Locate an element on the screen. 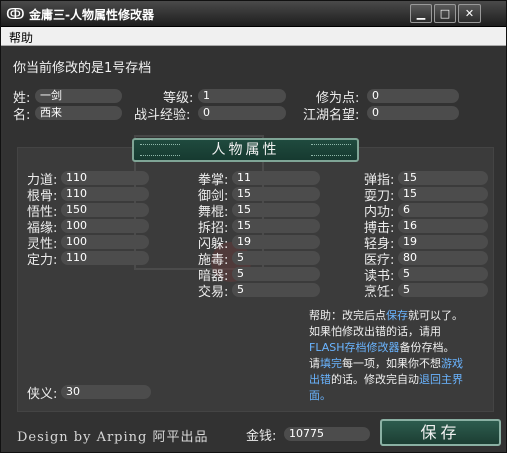 The image size is (507, 453). chivalry-field: 30 is located at coordinates (106, 392).